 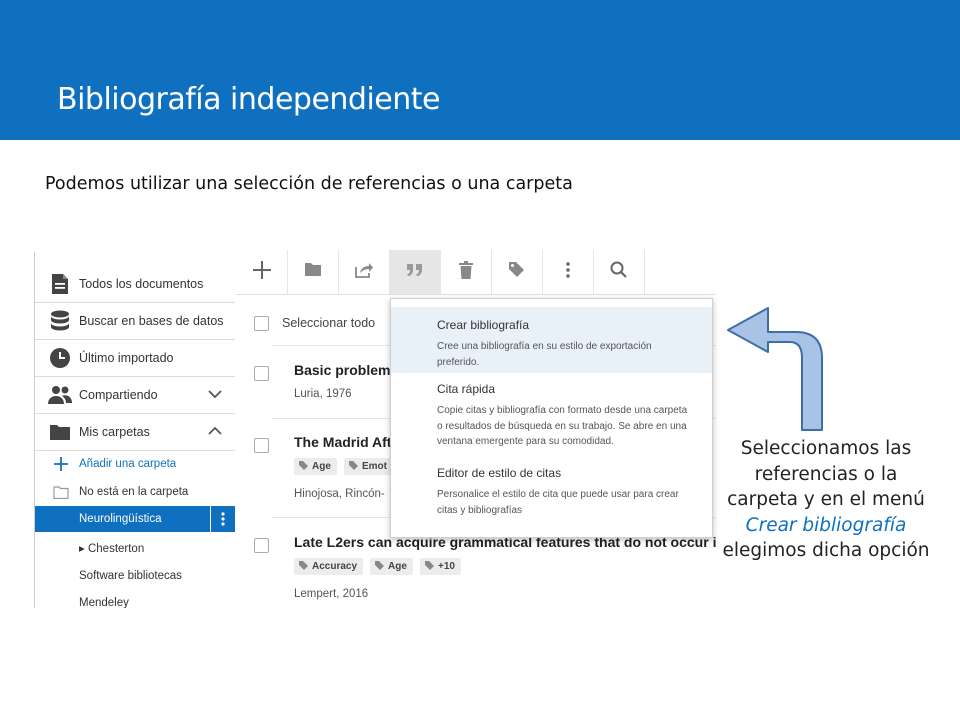 I want to click on more-vertical-icon, so click(x=222, y=519).